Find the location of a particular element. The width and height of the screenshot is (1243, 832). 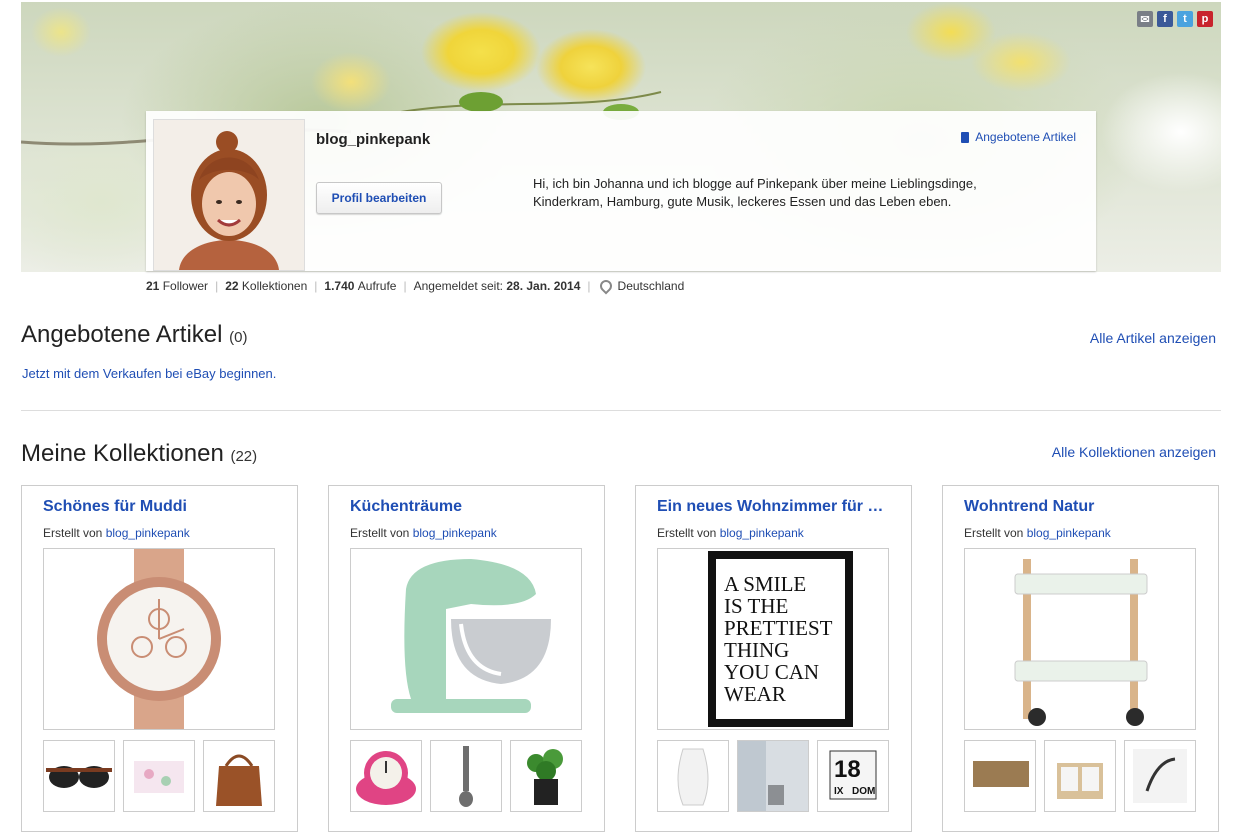

offered-items-link: Angebotene Artikel is located at coordinates (1018, 137).